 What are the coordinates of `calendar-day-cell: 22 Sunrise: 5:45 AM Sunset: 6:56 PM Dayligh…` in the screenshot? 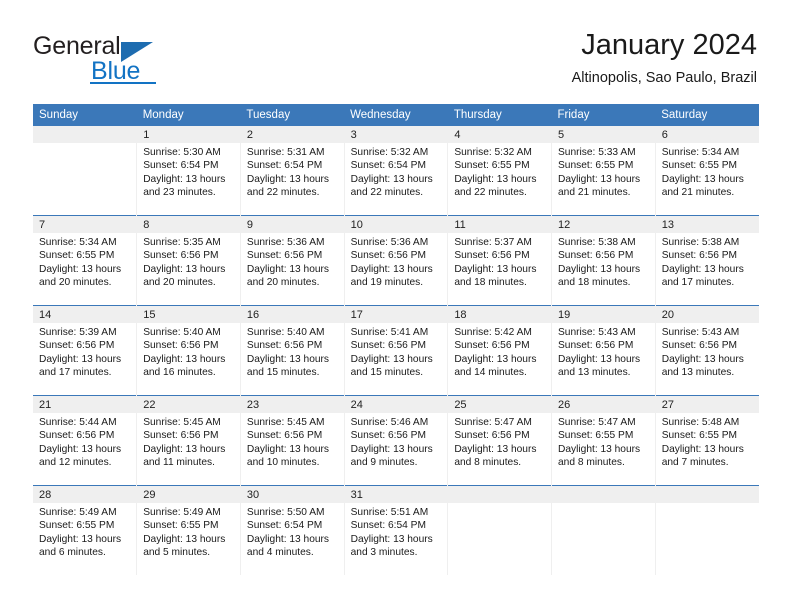 It's located at (188, 440).